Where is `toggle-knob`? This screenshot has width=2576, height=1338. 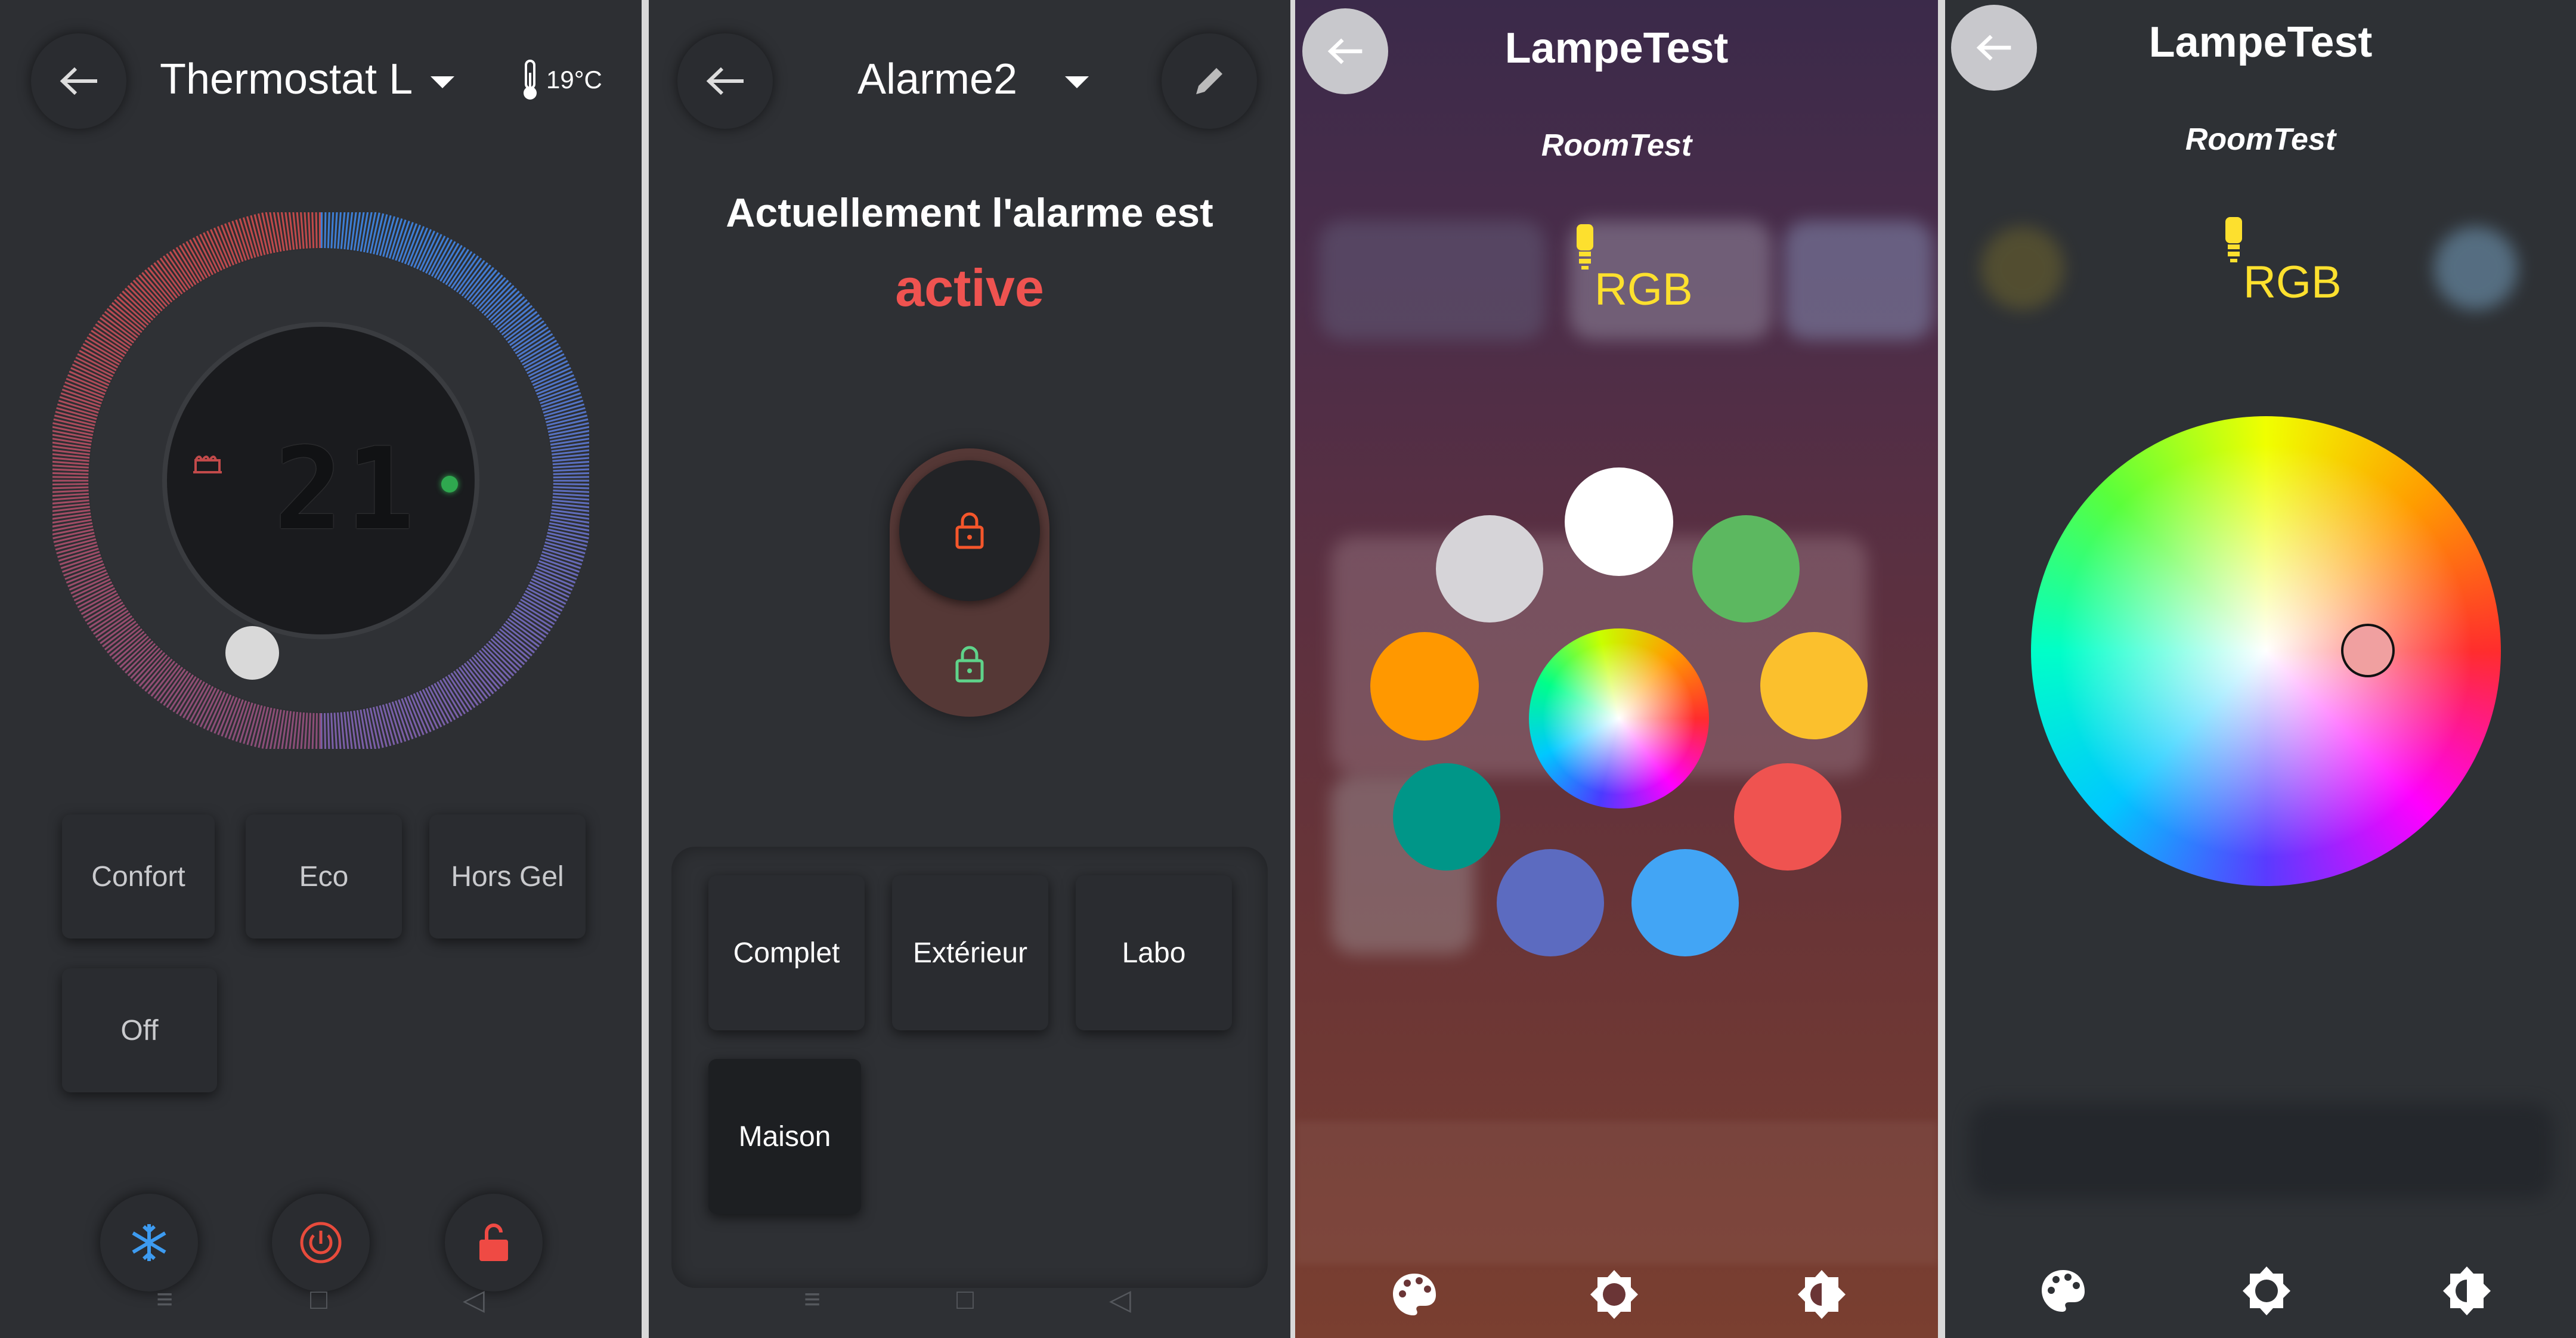 toggle-knob is located at coordinates (969, 530).